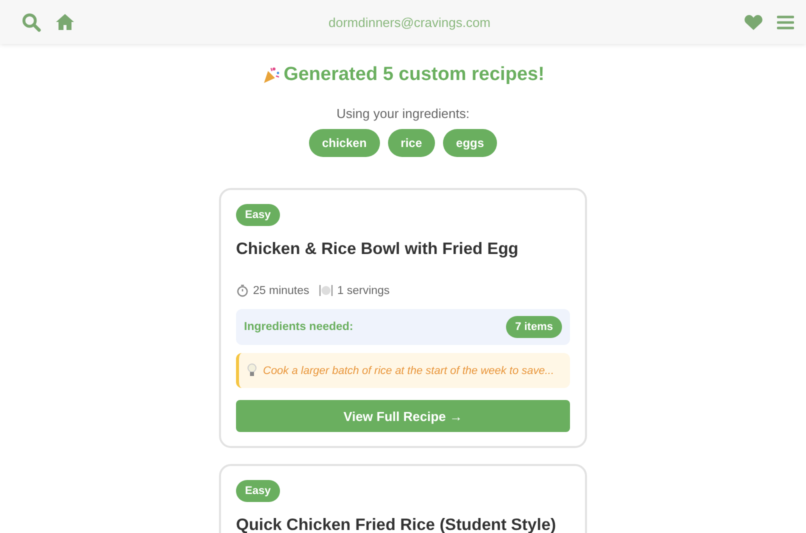 The image size is (806, 533). I want to click on home-icon, so click(65, 22).